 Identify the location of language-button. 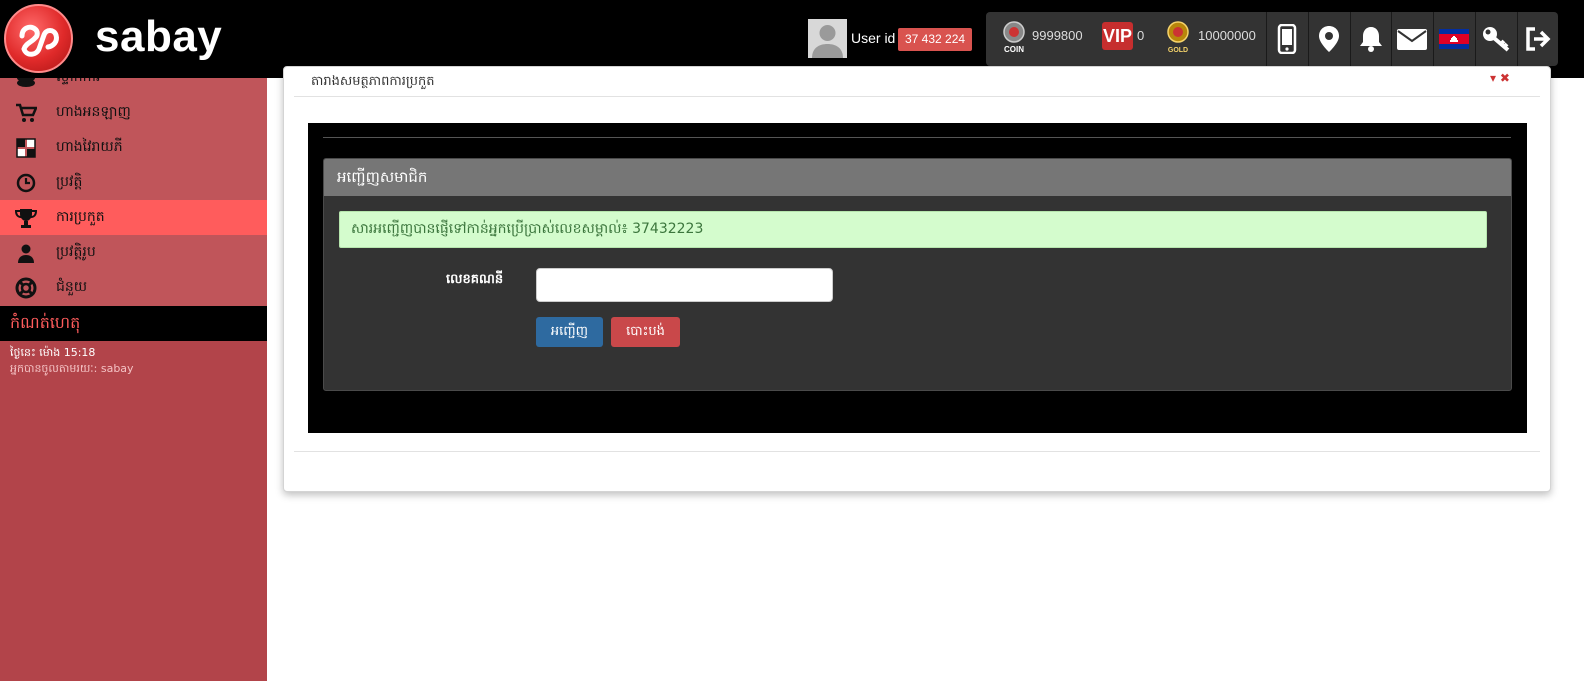
(1453, 39).